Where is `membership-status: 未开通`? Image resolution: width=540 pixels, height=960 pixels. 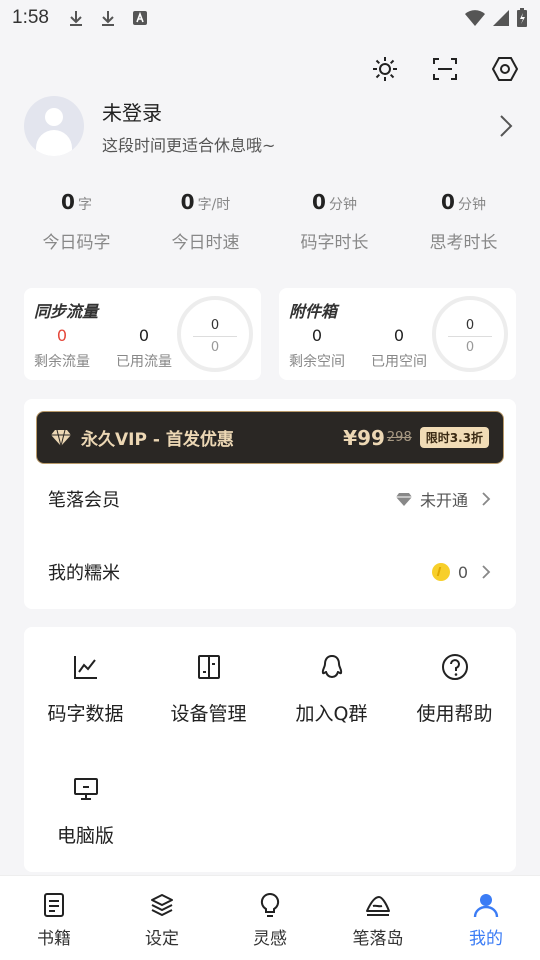 membership-status: 未开通 is located at coordinates (443, 500).